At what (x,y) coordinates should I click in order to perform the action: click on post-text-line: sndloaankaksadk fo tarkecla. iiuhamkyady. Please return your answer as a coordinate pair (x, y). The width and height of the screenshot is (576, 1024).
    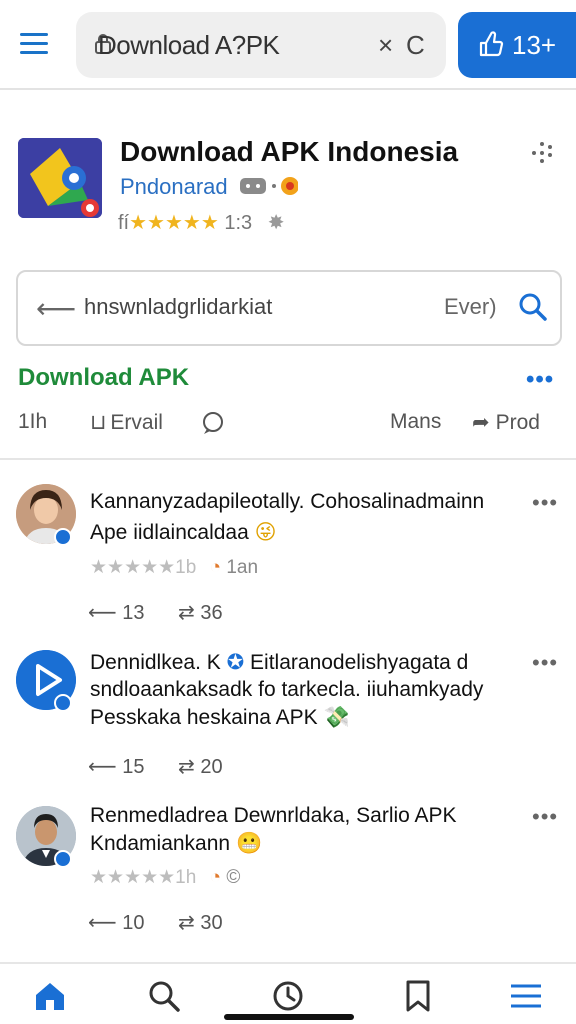
    Looking at the image, I should click on (287, 689).